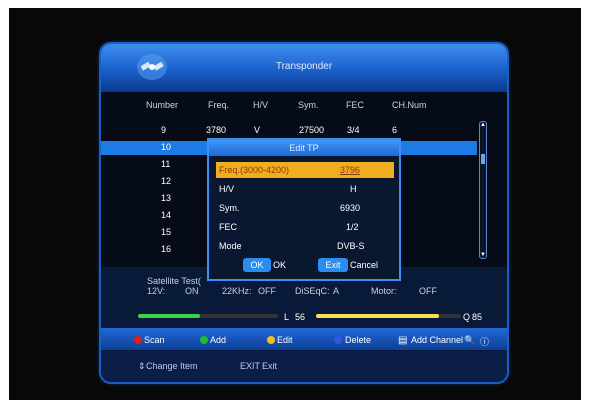 Image resolution: width=590 pixels, height=408 pixels. I want to click on field-label: H/V, so click(227, 189).